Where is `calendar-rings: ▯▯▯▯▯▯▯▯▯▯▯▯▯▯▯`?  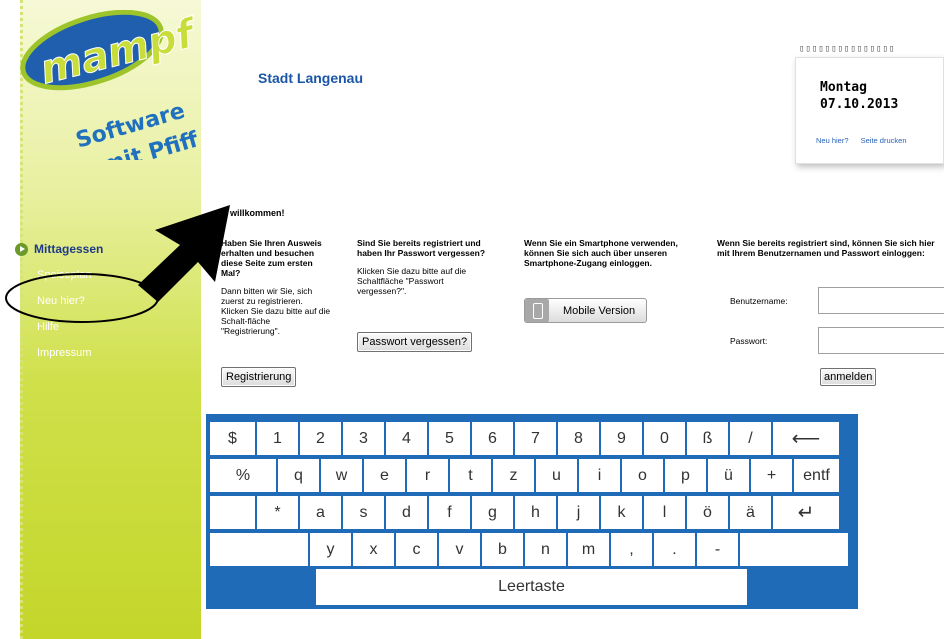
calendar-rings: ▯▯▯▯▯▯▯▯▯▯▯▯▯▯▯ is located at coordinates (847, 49).